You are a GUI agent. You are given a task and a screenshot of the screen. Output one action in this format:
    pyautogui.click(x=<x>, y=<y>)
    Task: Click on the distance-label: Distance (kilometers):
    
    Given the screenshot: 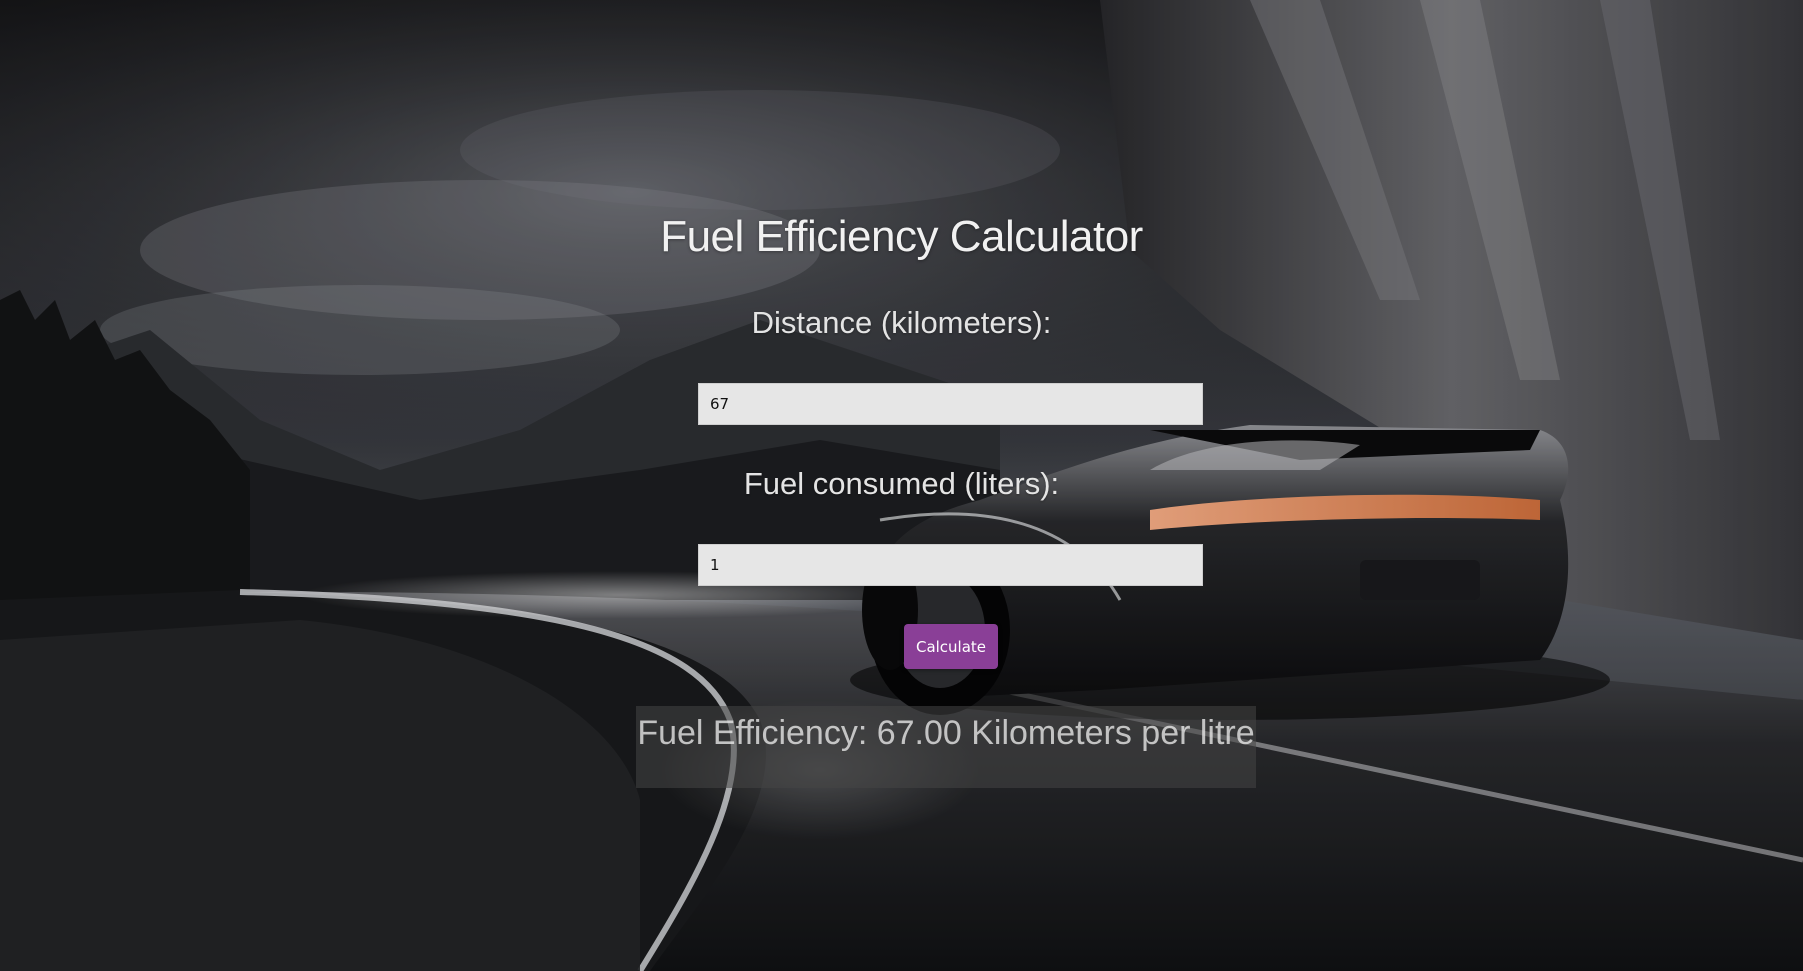 What is the action you would take?
    pyautogui.click(x=901, y=322)
    